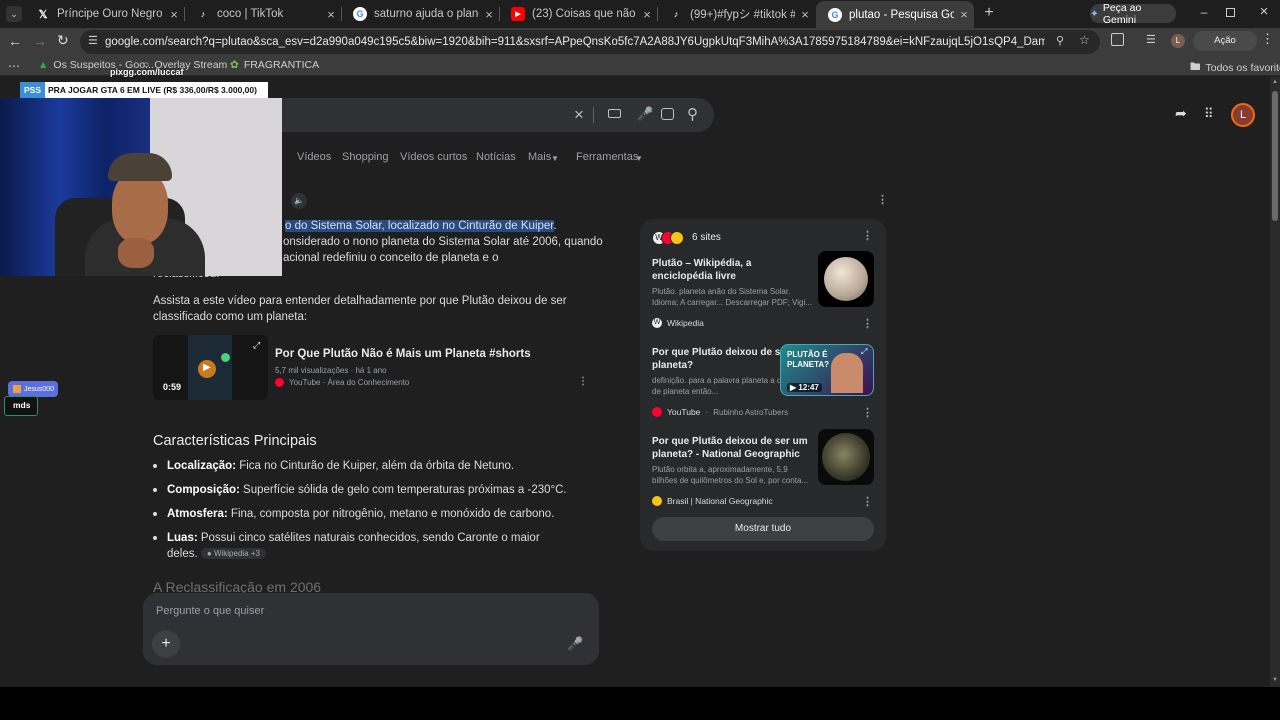 Image resolution: width=1280 pixels, height=720 pixels. I want to click on site-info-icon: ☰, so click(93, 40).